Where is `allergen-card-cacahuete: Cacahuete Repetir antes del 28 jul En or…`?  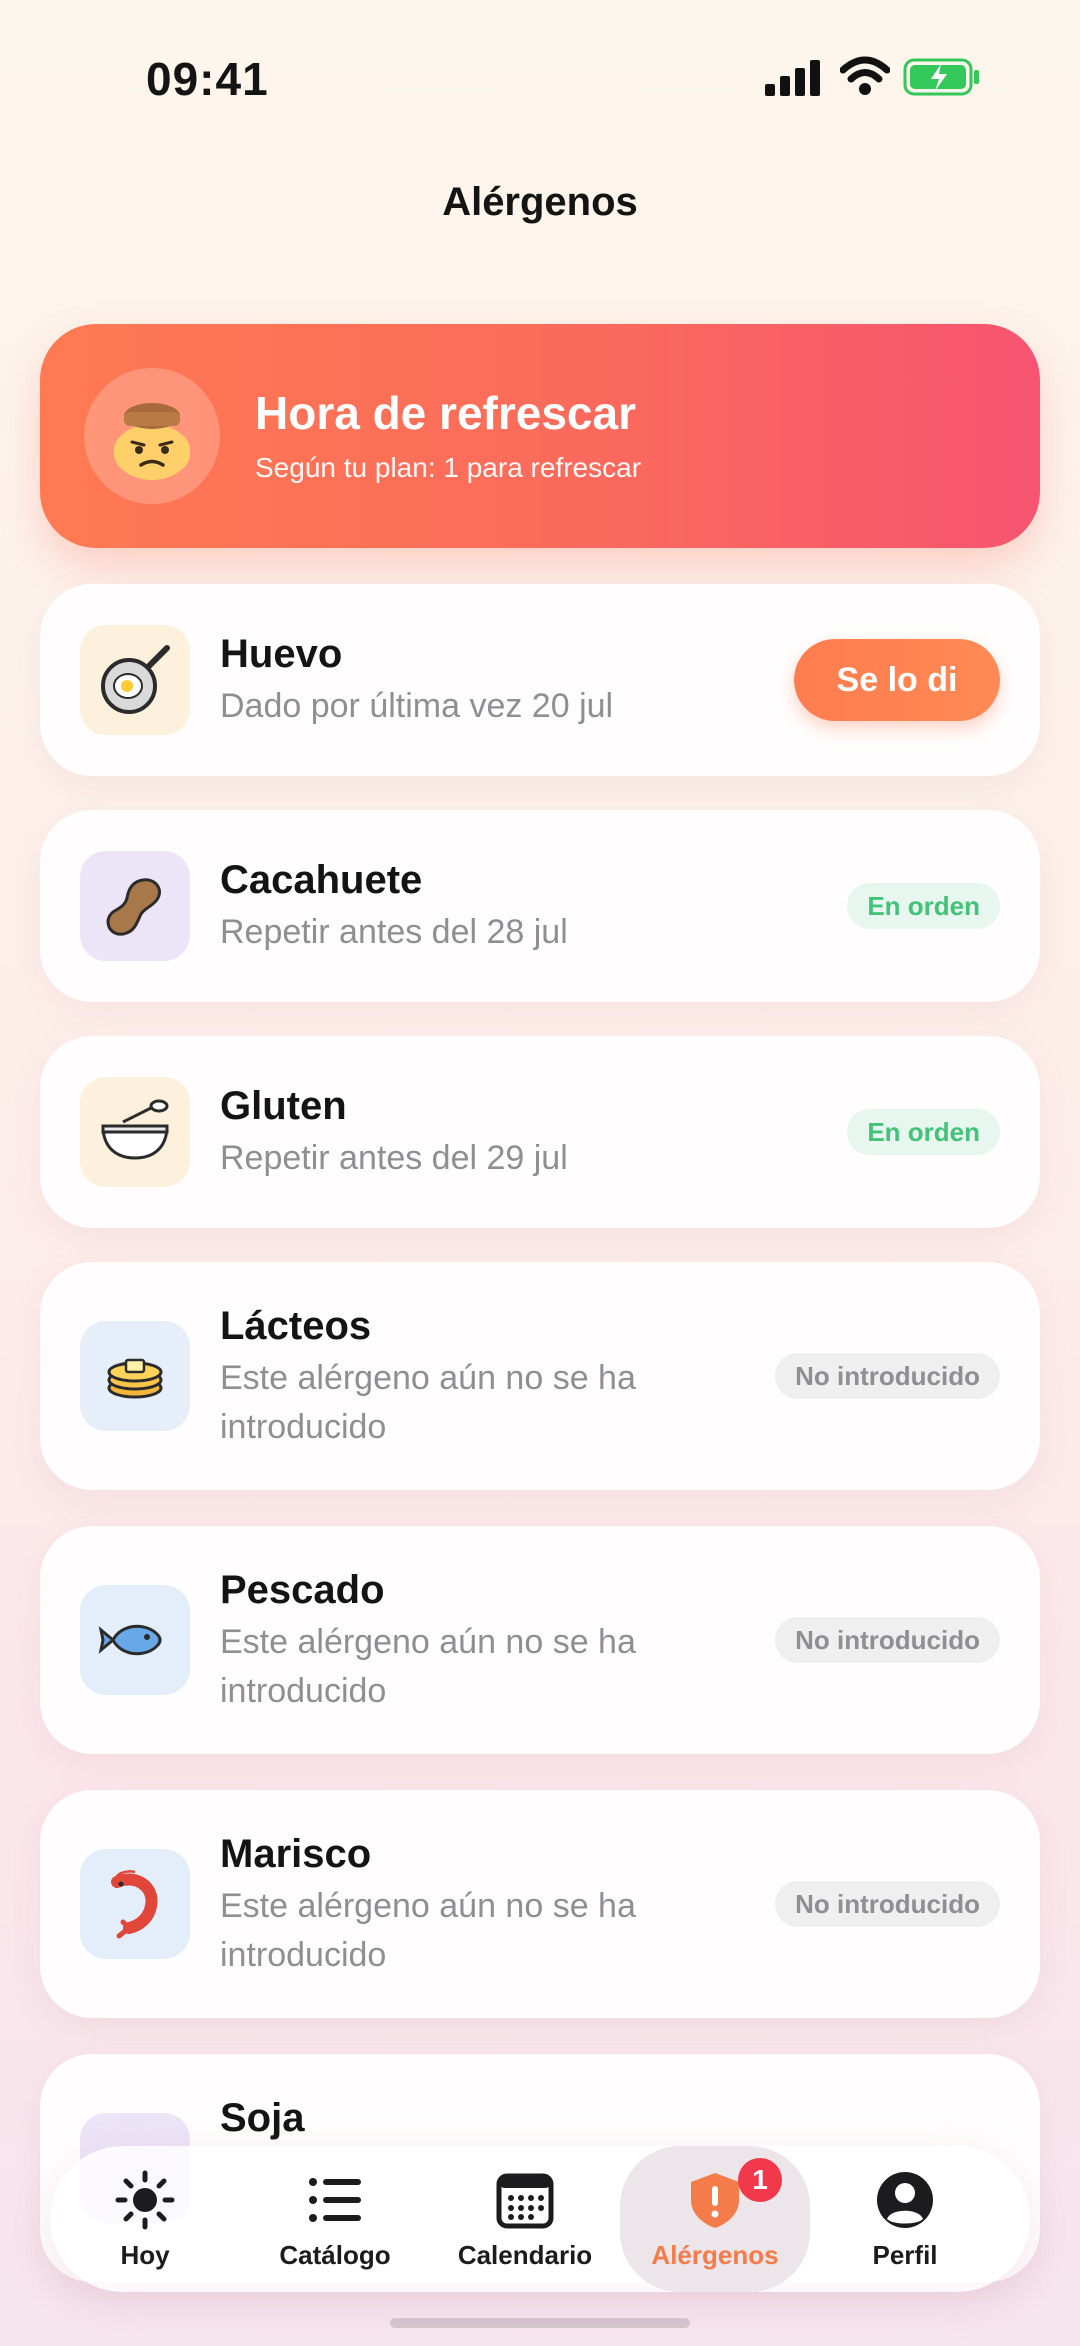
allergen-card-cacahuete: Cacahuete Repetir antes del 28 jul En or… is located at coordinates (540, 906).